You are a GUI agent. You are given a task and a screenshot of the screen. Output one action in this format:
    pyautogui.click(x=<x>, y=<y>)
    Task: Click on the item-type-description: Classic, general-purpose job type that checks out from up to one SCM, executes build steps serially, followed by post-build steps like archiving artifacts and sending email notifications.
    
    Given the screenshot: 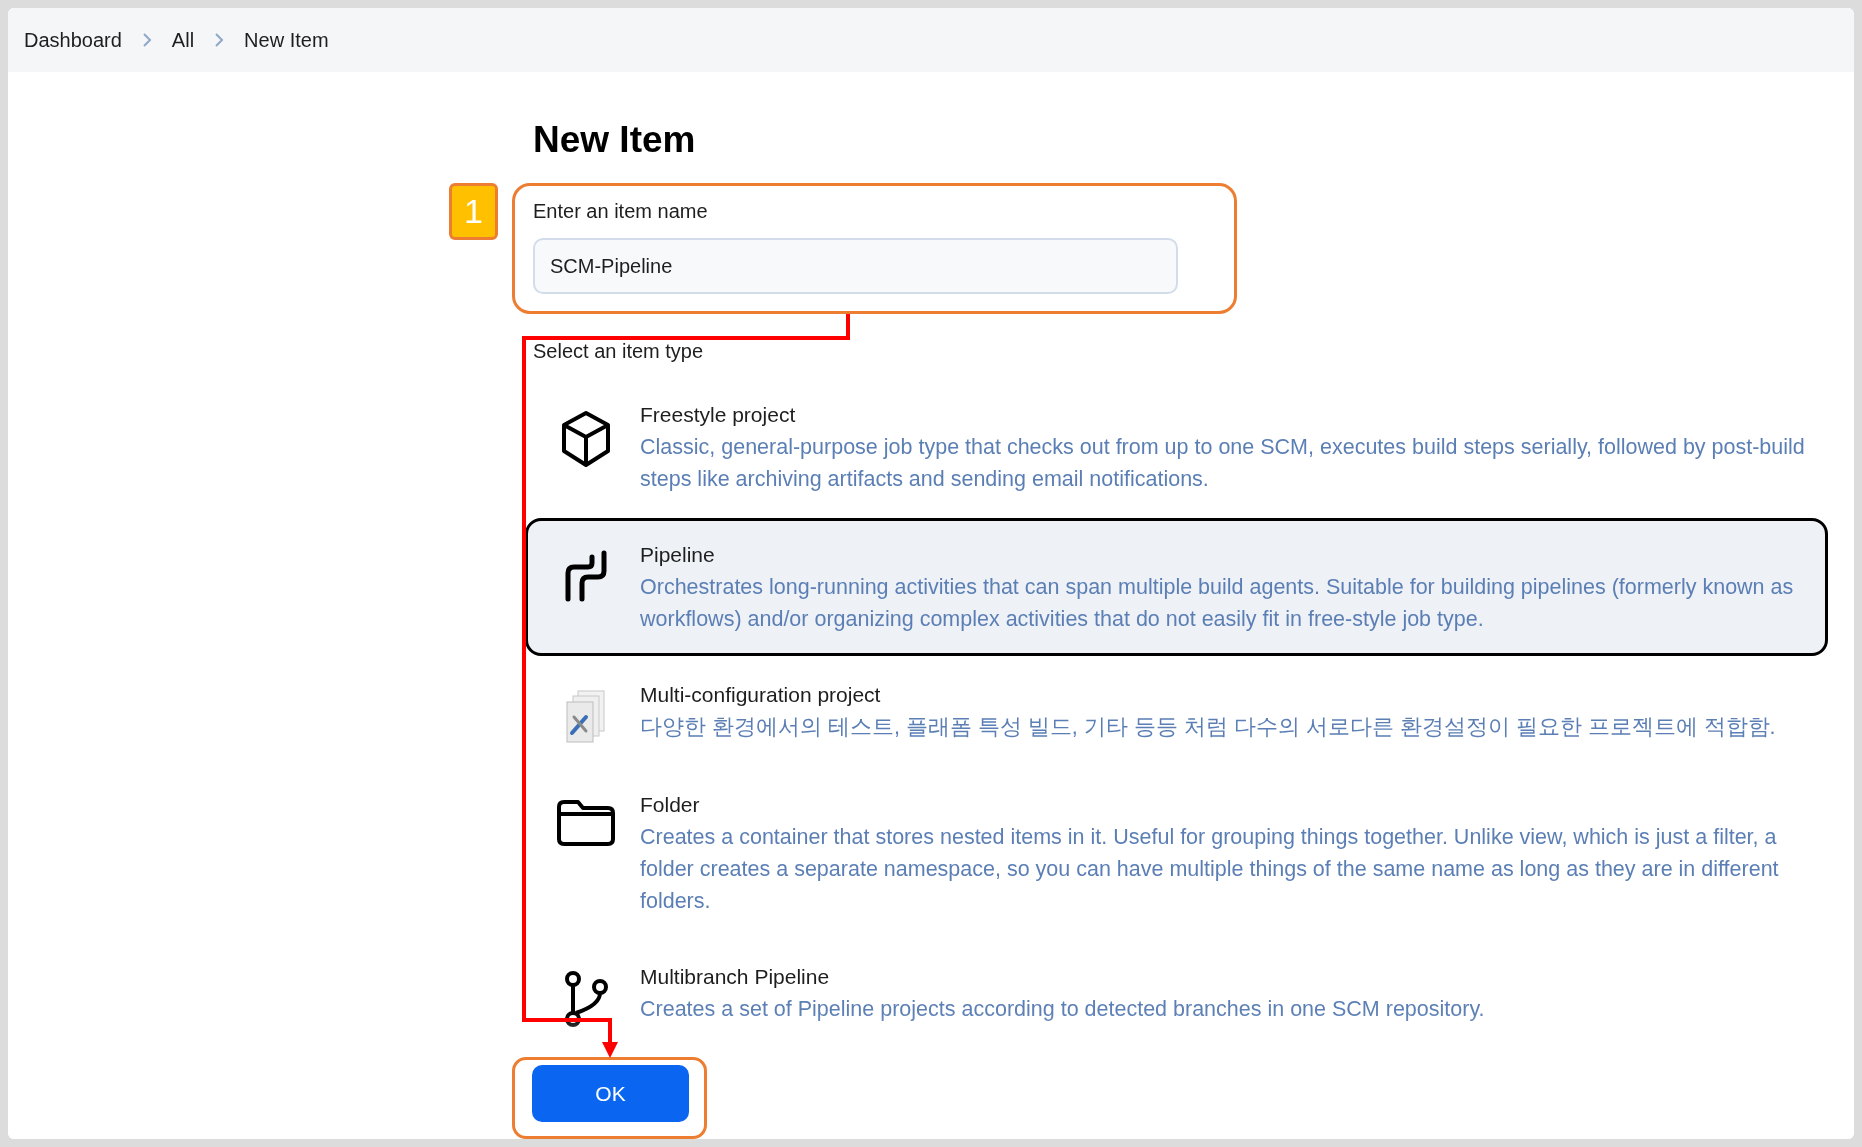 What is the action you would take?
    pyautogui.click(x=1222, y=463)
    